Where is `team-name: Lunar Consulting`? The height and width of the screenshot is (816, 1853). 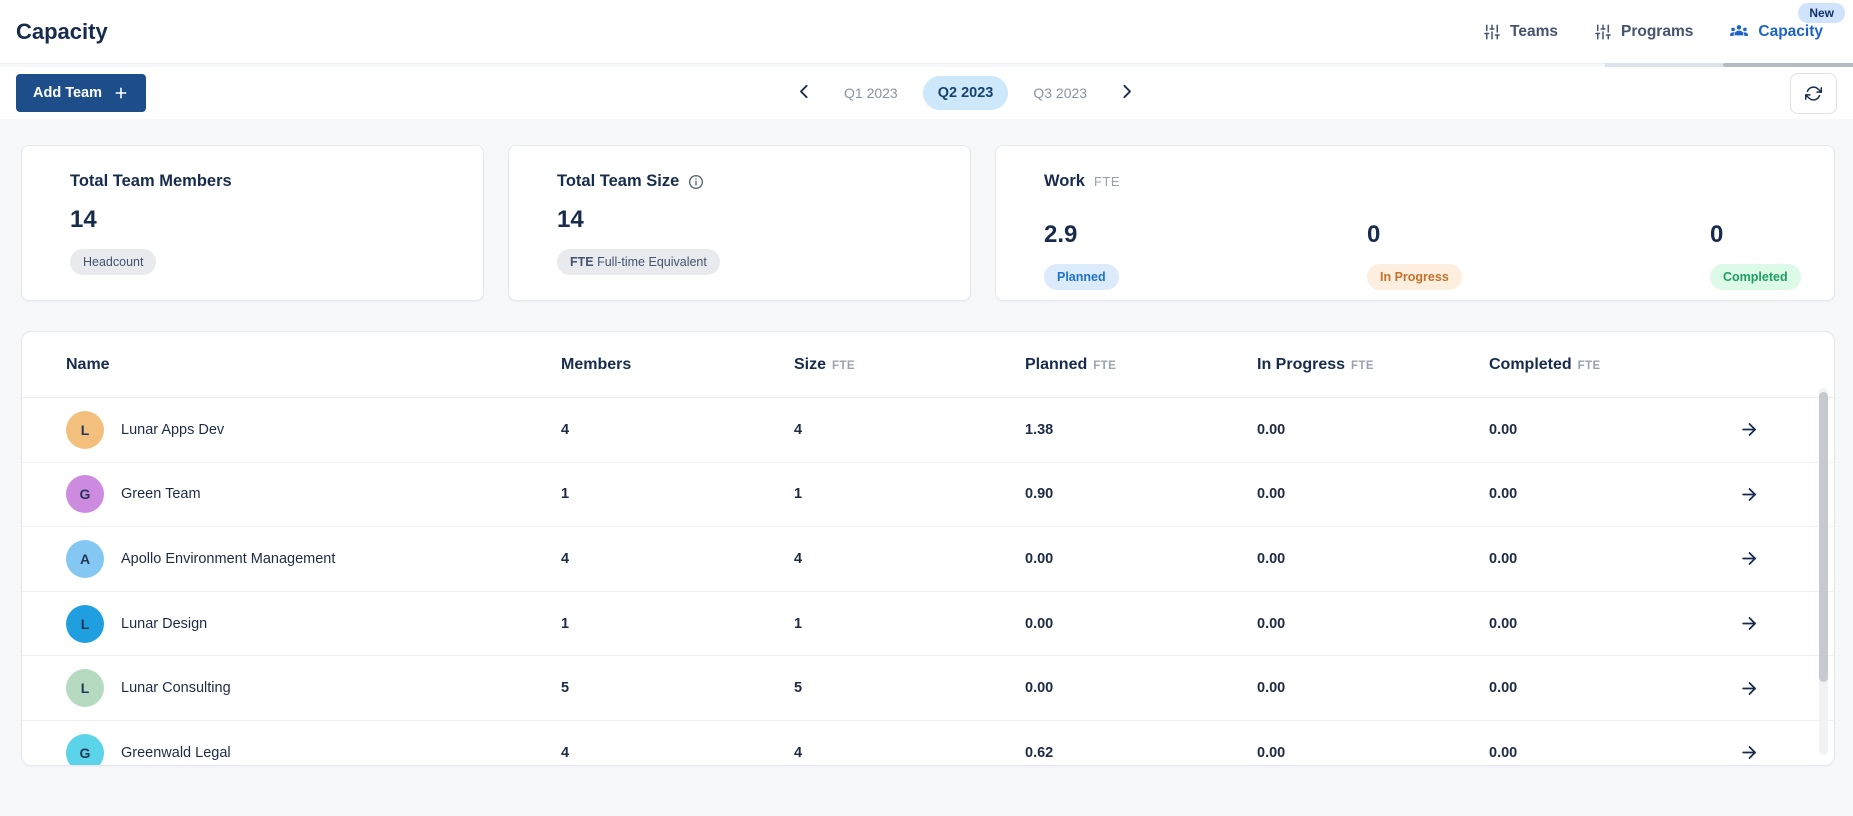 team-name: Lunar Consulting is located at coordinates (176, 688).